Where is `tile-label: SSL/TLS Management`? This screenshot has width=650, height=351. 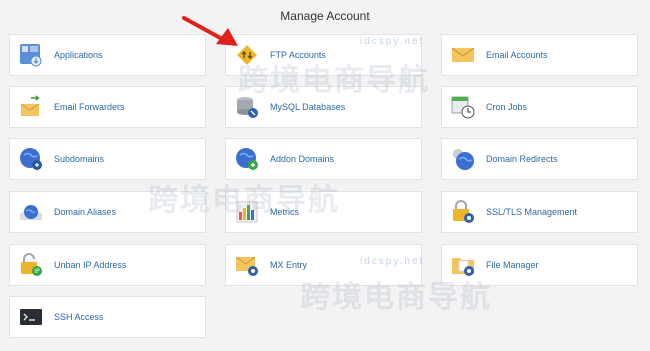
tile-label: SSL/TLS Management is located at coordinates (532, 212).